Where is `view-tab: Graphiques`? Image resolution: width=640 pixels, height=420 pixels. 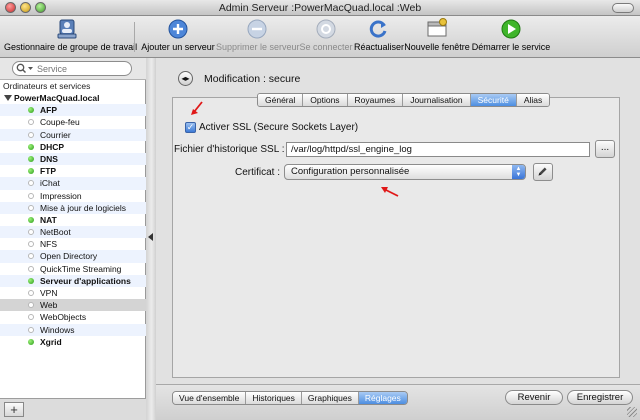 view-tab: Graphiques is located at coordinates (330, 398).